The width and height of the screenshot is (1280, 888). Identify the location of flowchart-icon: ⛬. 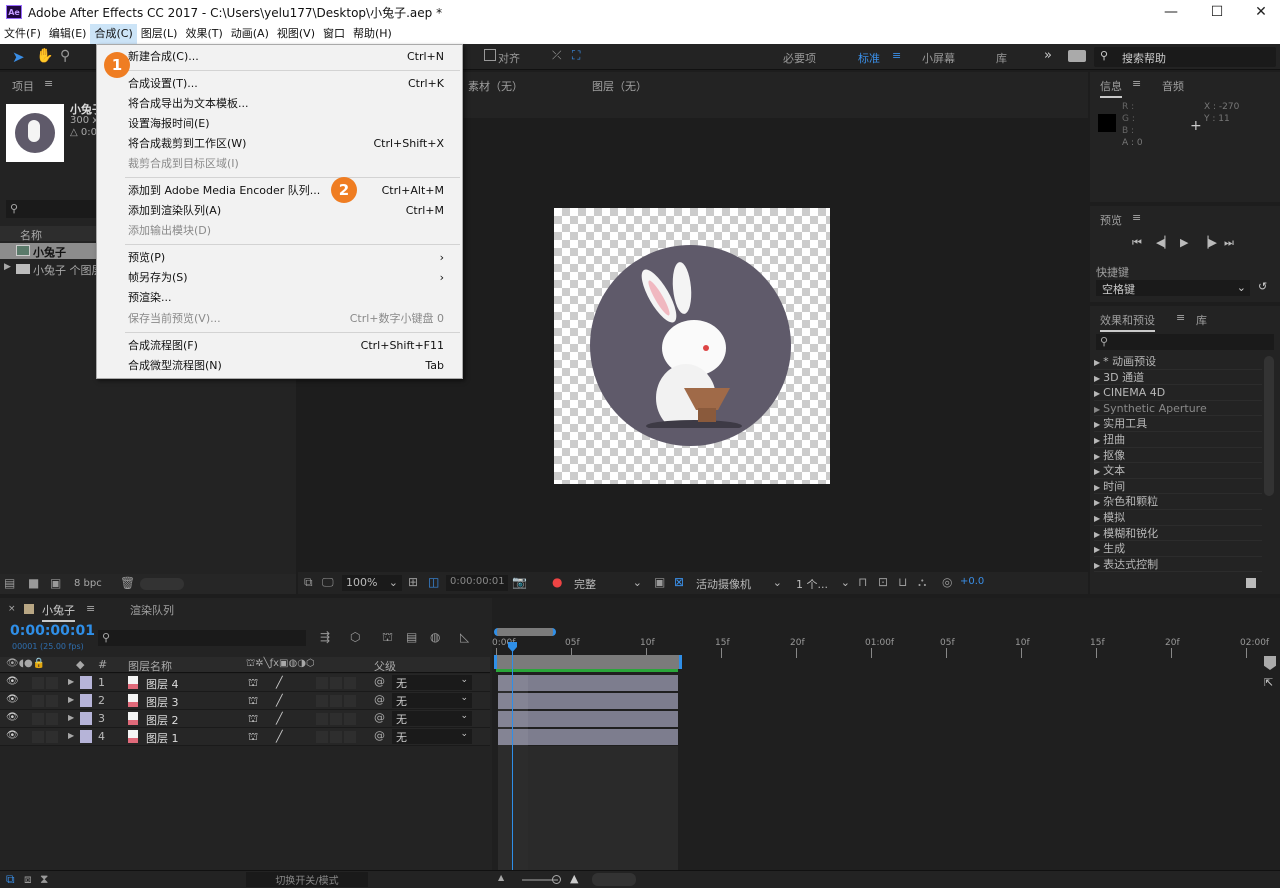
(922, 582).